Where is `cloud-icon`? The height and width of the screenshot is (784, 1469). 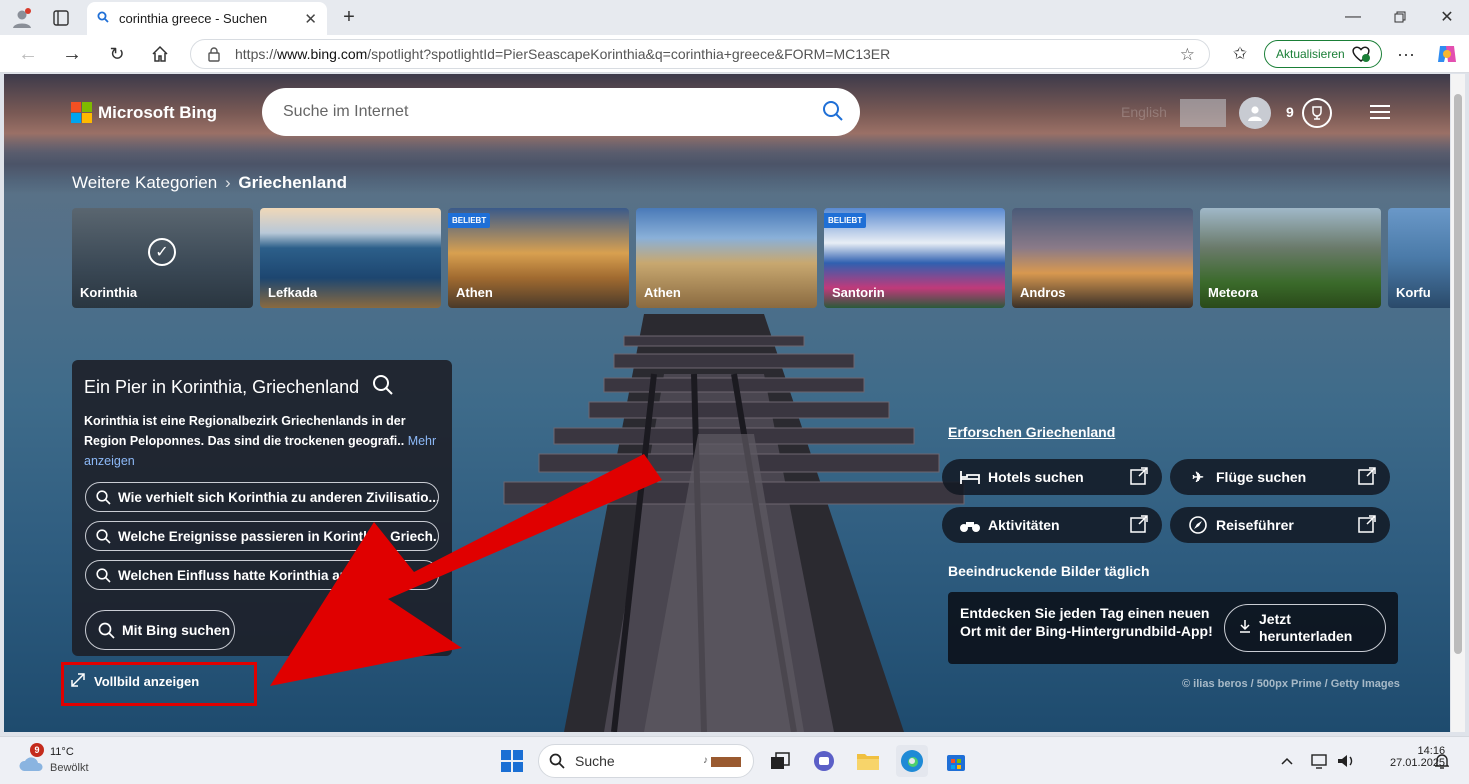 cloud-icon is located at coordinates (32, 766).